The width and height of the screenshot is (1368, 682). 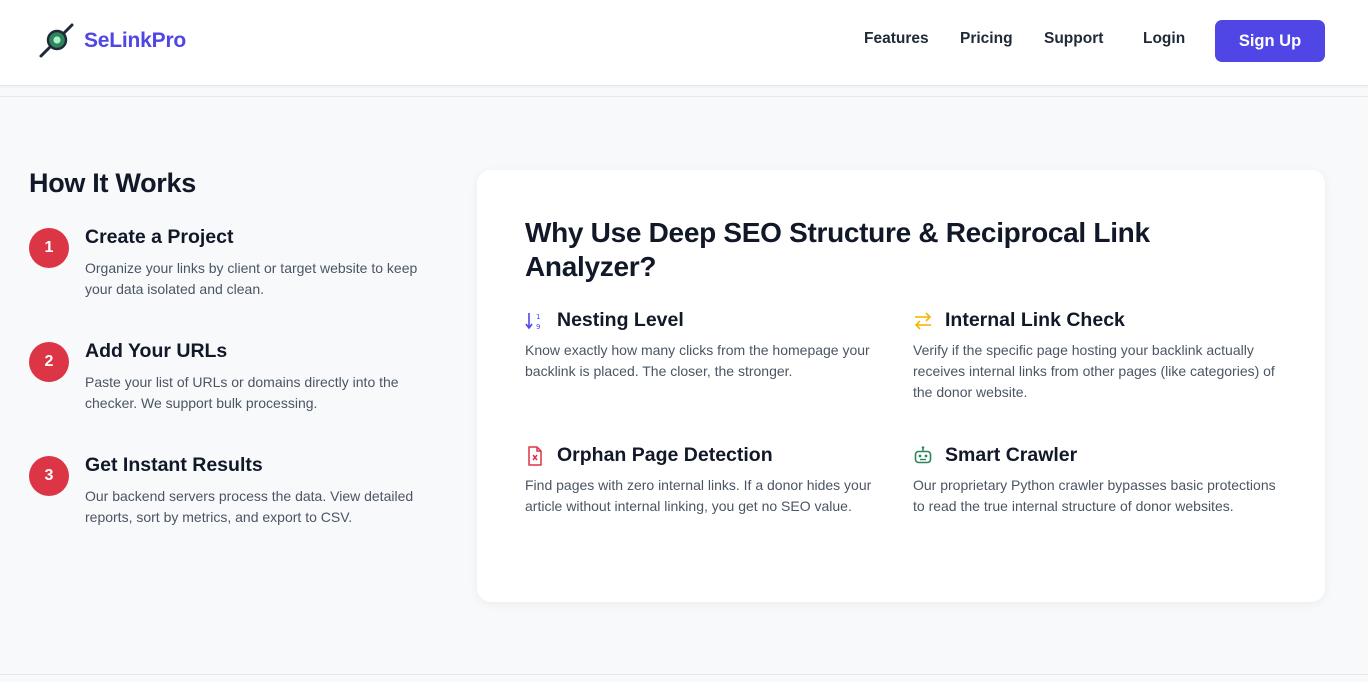 What do you see at coordinates (1270, 41) in the screenshot?
I see `signup-button: Sign Up` at bounding box center [1270, 41].